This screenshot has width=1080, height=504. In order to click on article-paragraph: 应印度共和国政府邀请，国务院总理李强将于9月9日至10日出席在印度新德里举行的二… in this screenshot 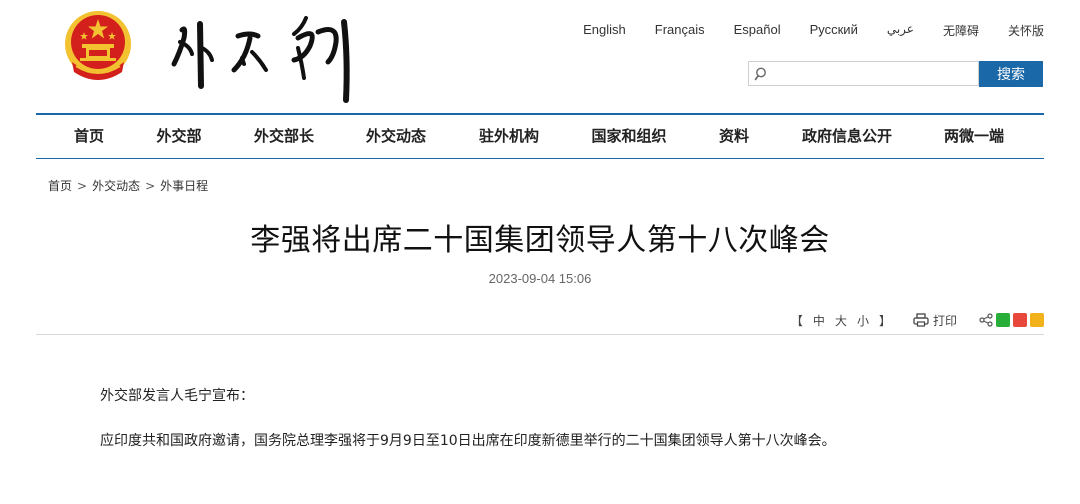, I will do `click(468, 441)`.